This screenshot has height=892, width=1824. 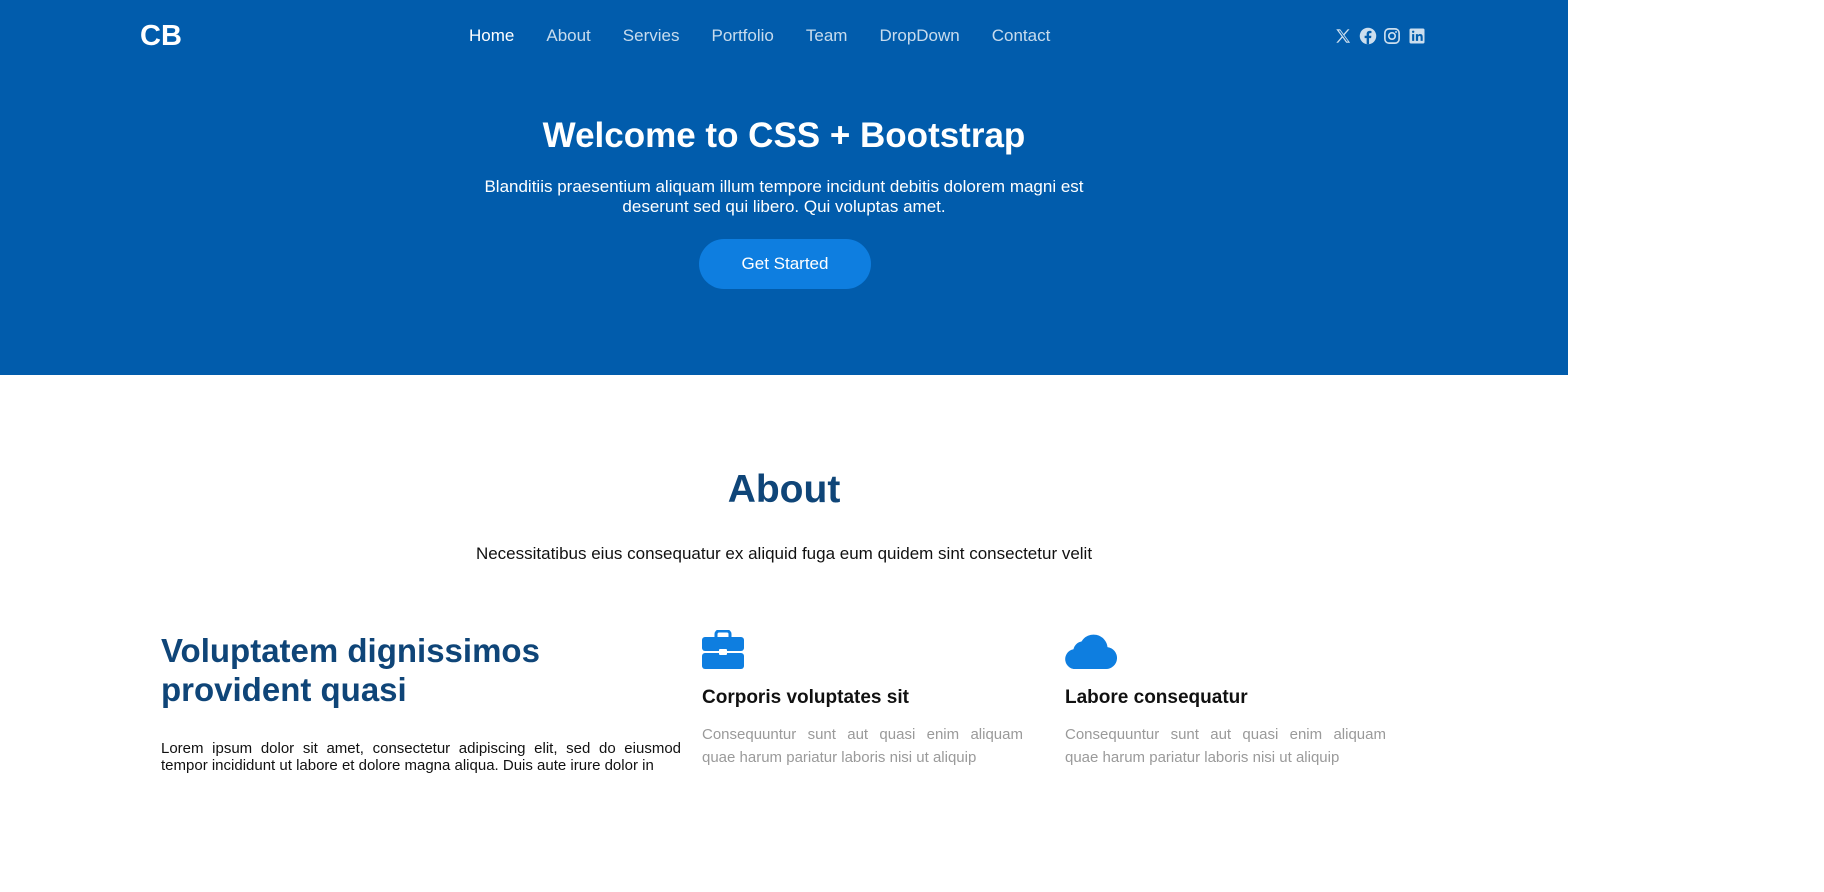 What do you see at coordinates (805, 697) in the screenshot?
I see `feature-title: Corporis voluptates sit` at bounding box center [805, 697].